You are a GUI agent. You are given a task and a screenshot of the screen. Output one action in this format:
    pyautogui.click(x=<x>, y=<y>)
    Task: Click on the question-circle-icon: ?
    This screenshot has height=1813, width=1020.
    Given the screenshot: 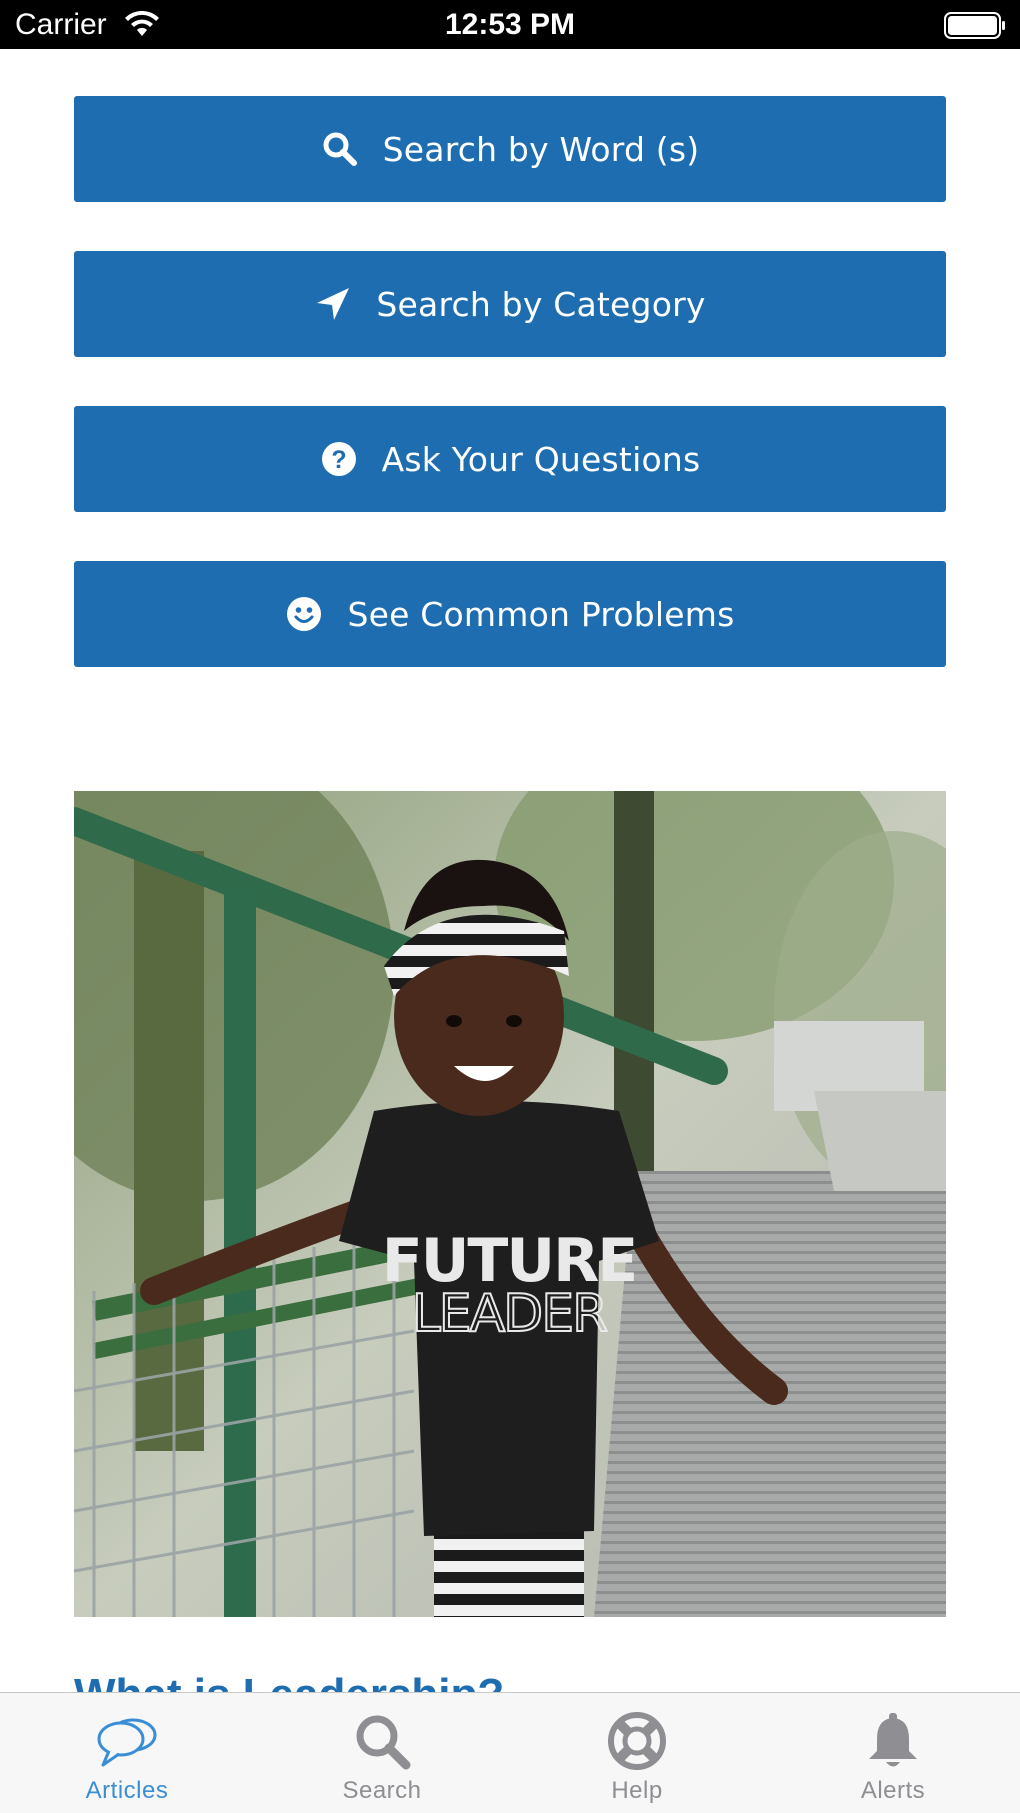 What is the action you would take?
    pyautogui.click(x=339, y=459)
    